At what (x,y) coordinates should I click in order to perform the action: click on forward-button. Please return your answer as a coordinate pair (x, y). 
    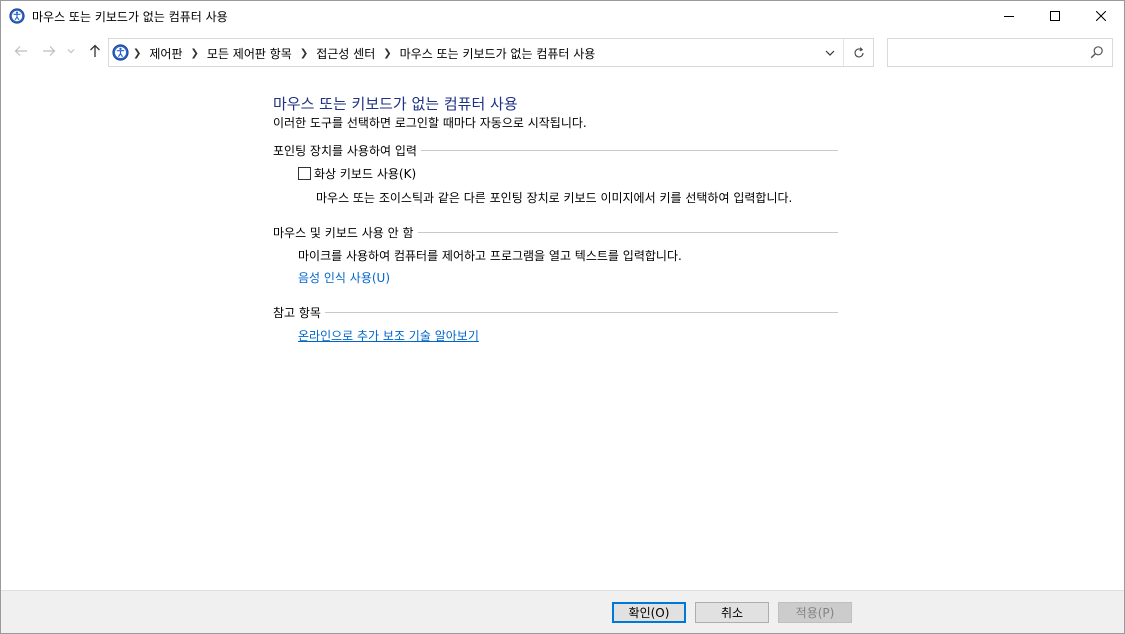
    Looking at the image, I should click on (49, 51).